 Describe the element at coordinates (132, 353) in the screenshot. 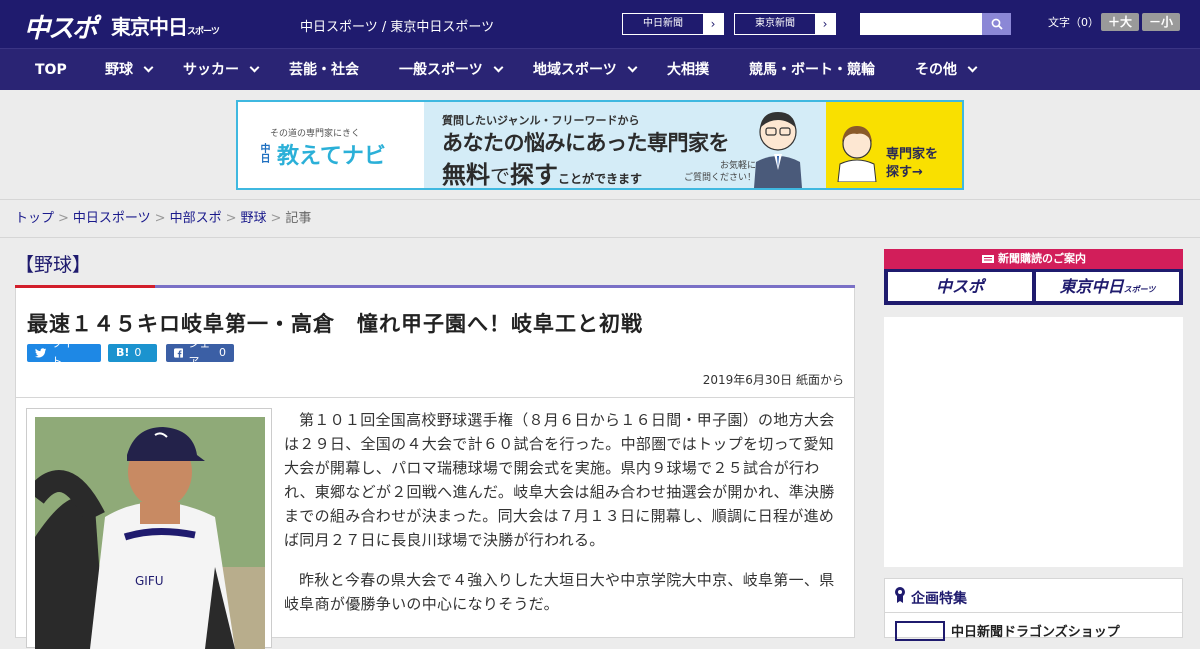

I see `hatena-bookmark-button: B! 0` at that location.